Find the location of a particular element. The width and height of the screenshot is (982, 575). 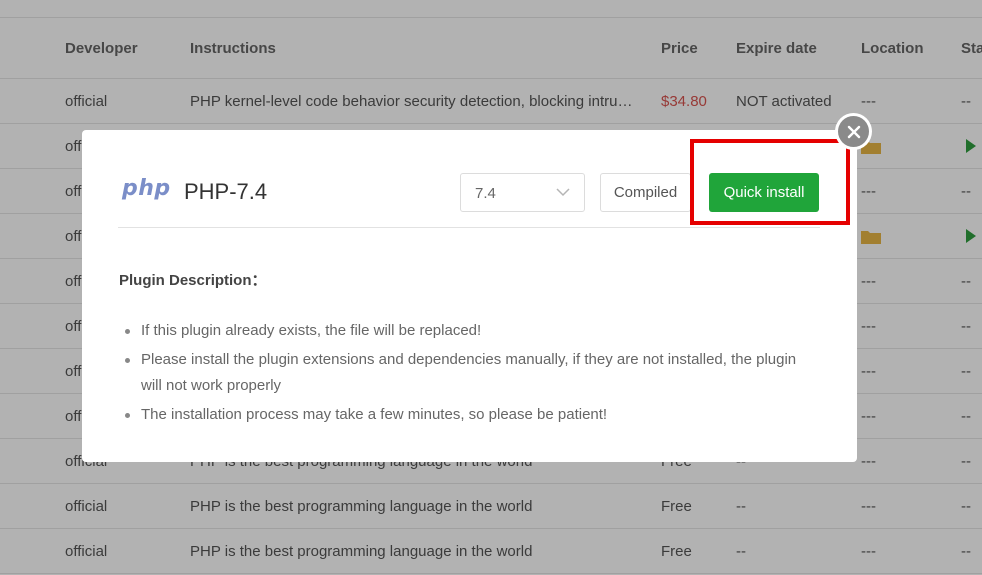

chevron-down-icon is located at coordinates (563, 192).